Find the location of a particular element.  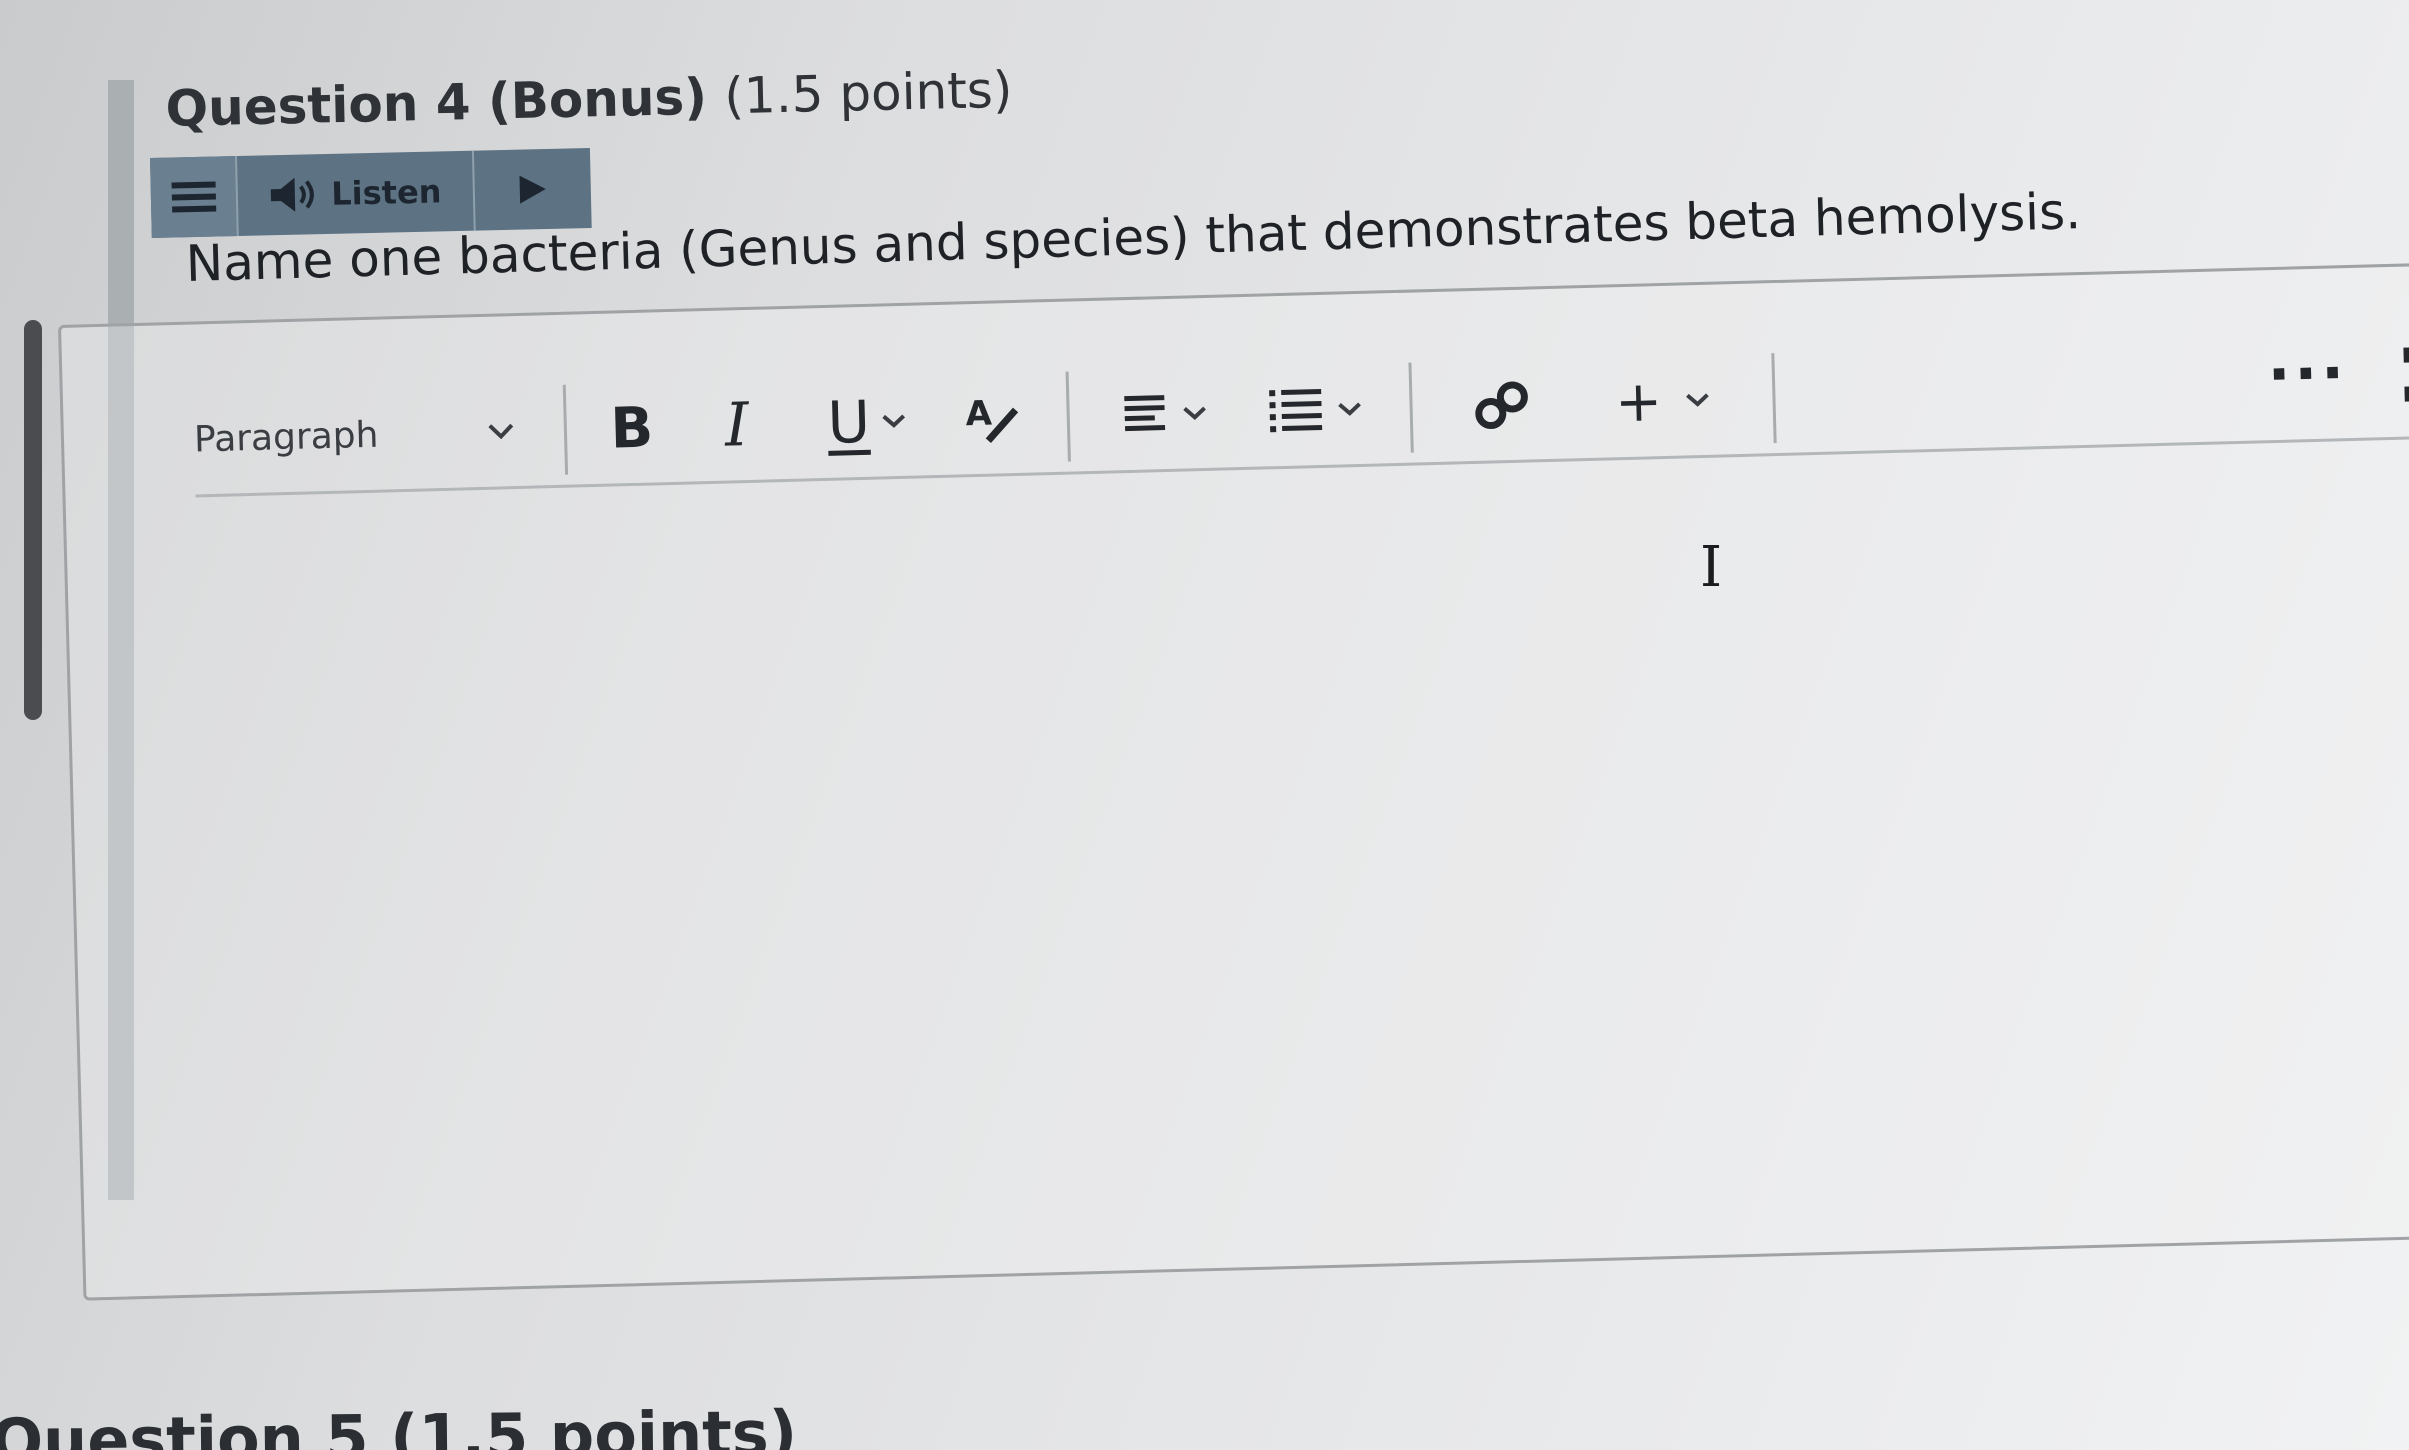

bold-button: B is located at coordinates (632, 427).